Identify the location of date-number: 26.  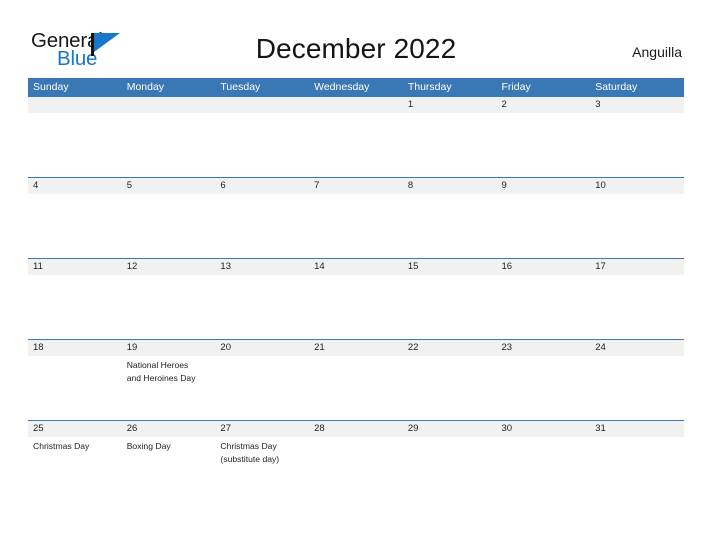
(169, 429).